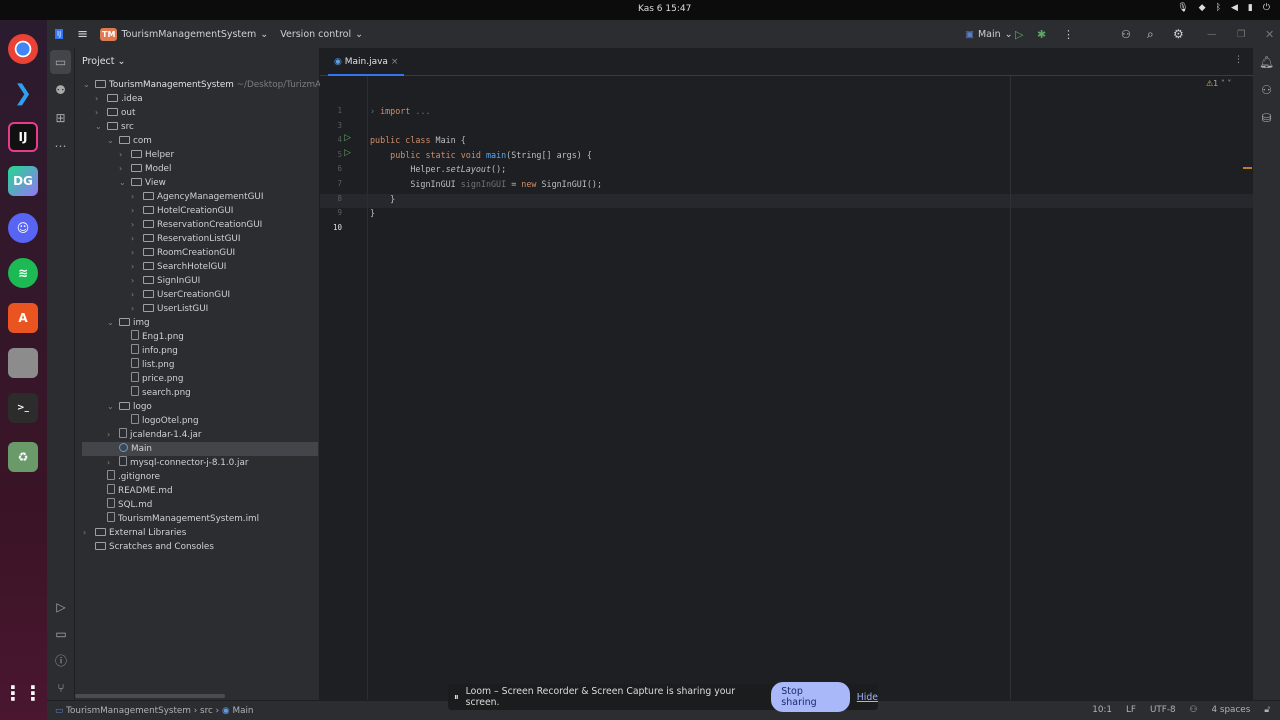 The width and height of the screenshot is (1280, 720). What do you see at coordinates (1238, 60) in the screenshot?
I see `tab-options-icon: ⋮` at bounding box center [1238, 60].